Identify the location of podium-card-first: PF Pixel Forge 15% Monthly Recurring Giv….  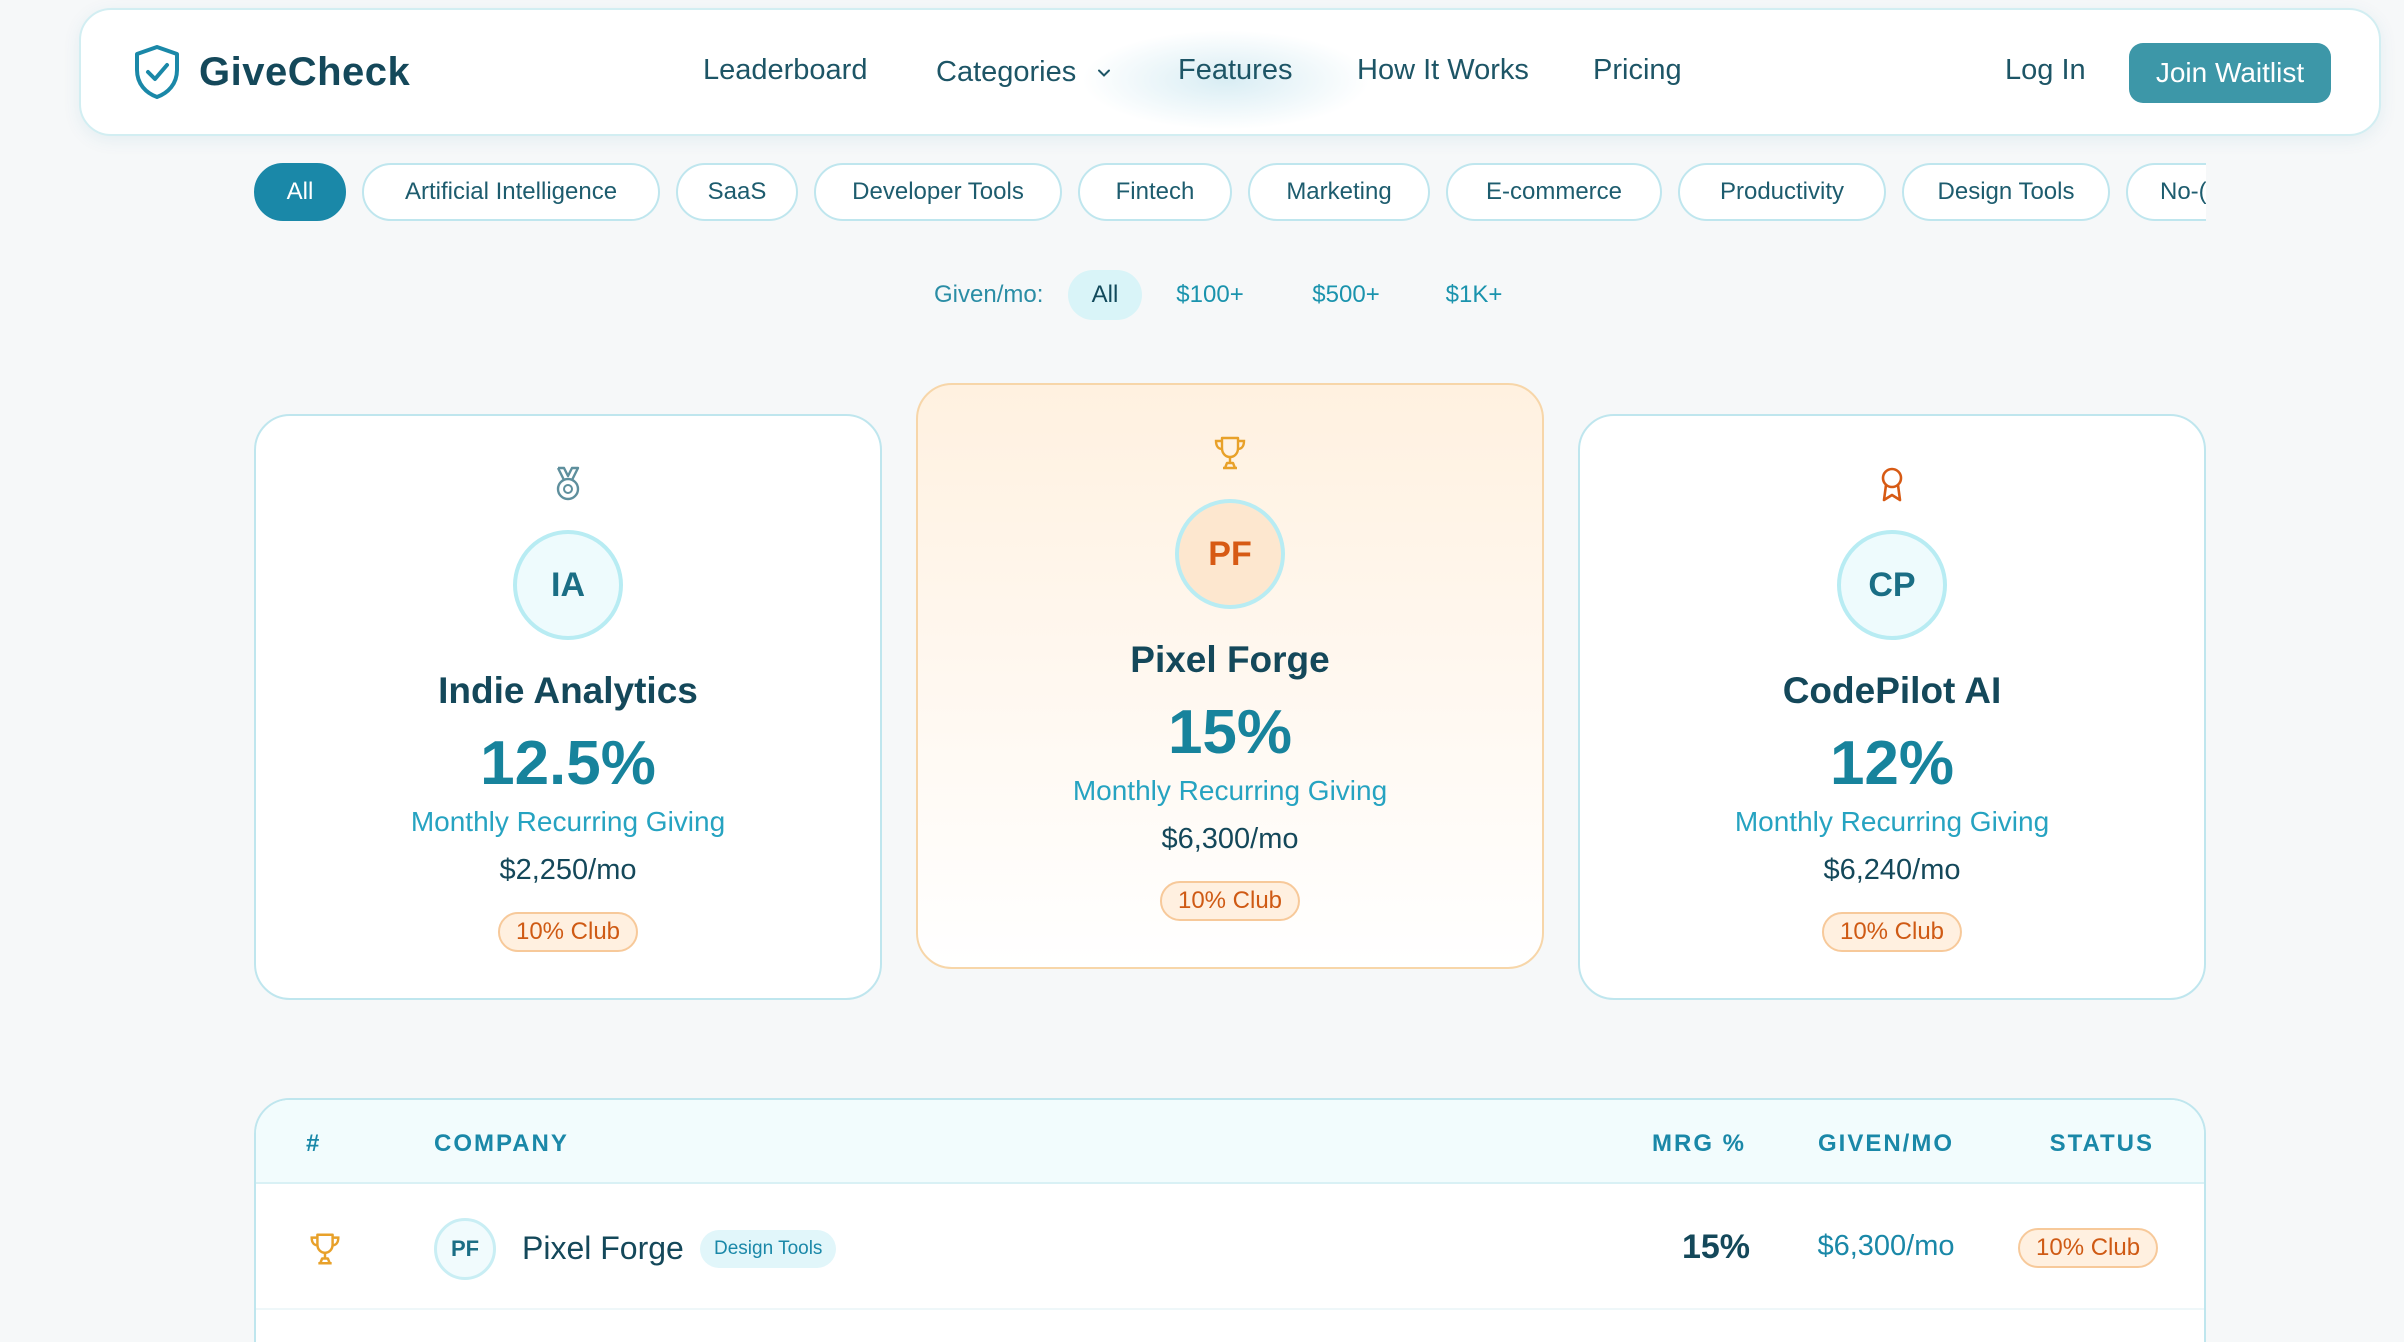
(1230, 676).